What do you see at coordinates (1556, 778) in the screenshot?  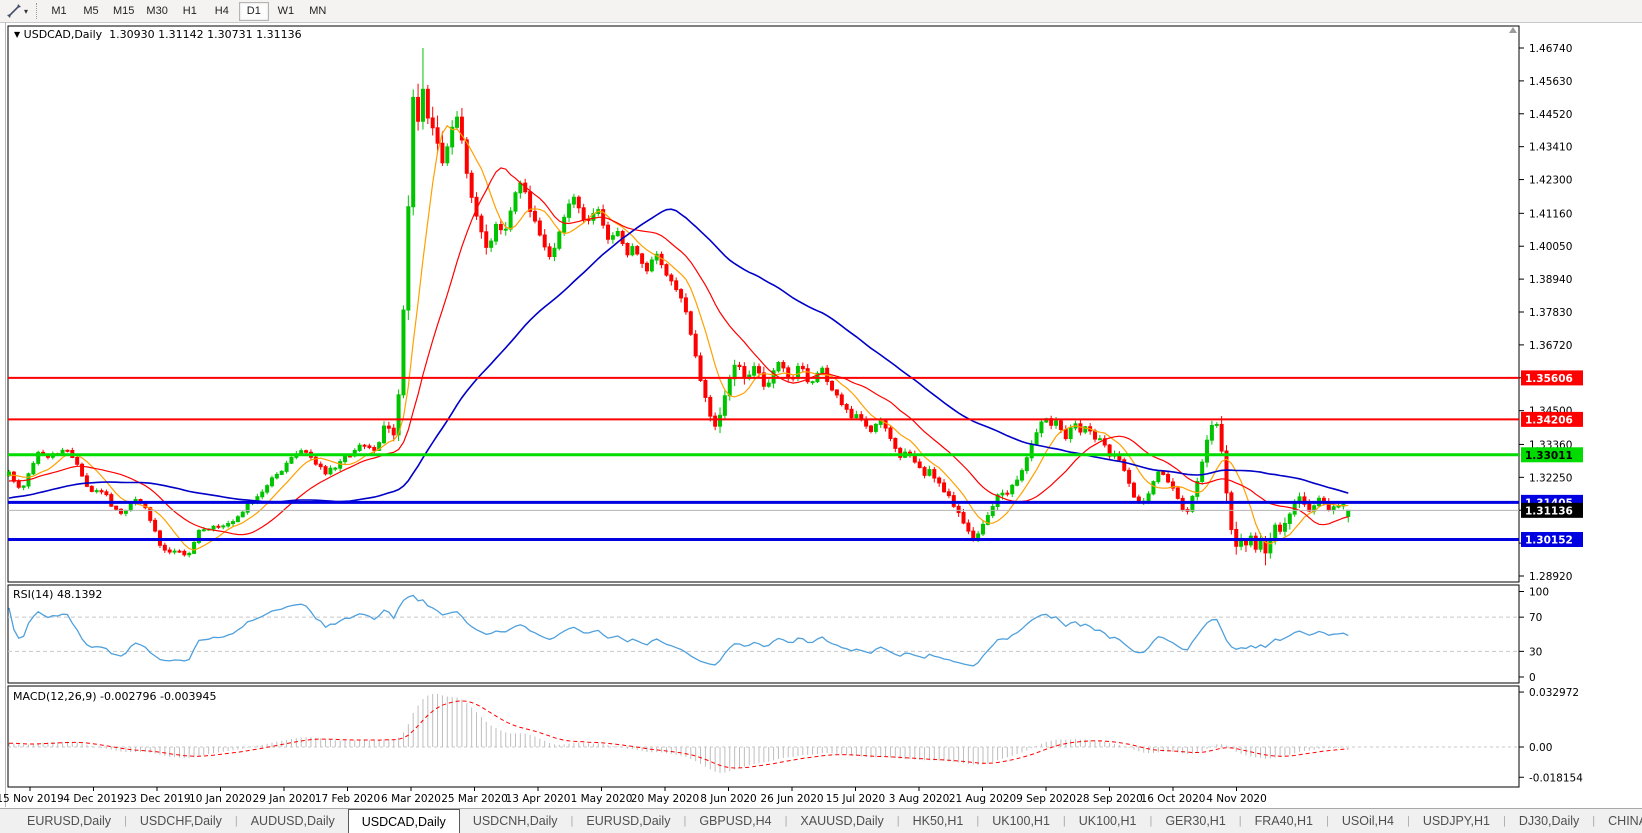 I see `macd-axis-label: -0.018154` at bounding box center [1556, 778].